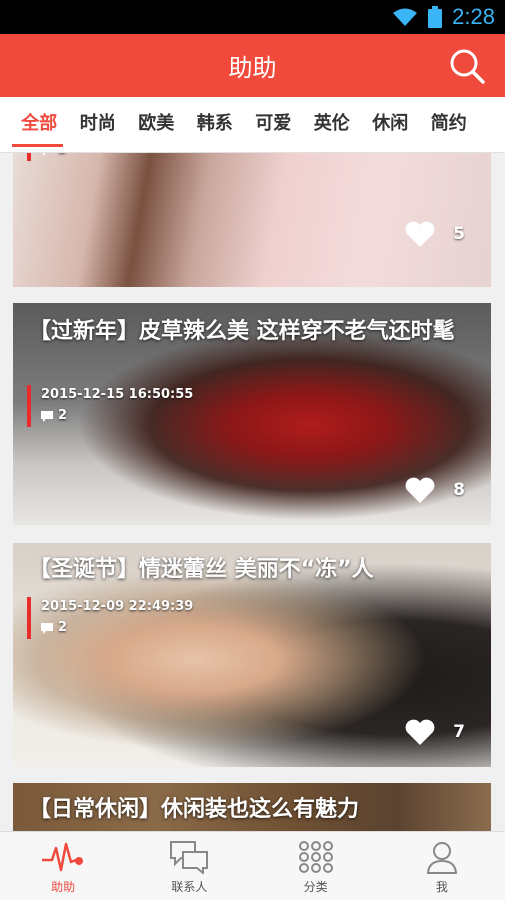 This screenshot has width=505, height=900. Describe the element at coordinates (435, 17) in the screenshot. I see `battery-icon` at that location.